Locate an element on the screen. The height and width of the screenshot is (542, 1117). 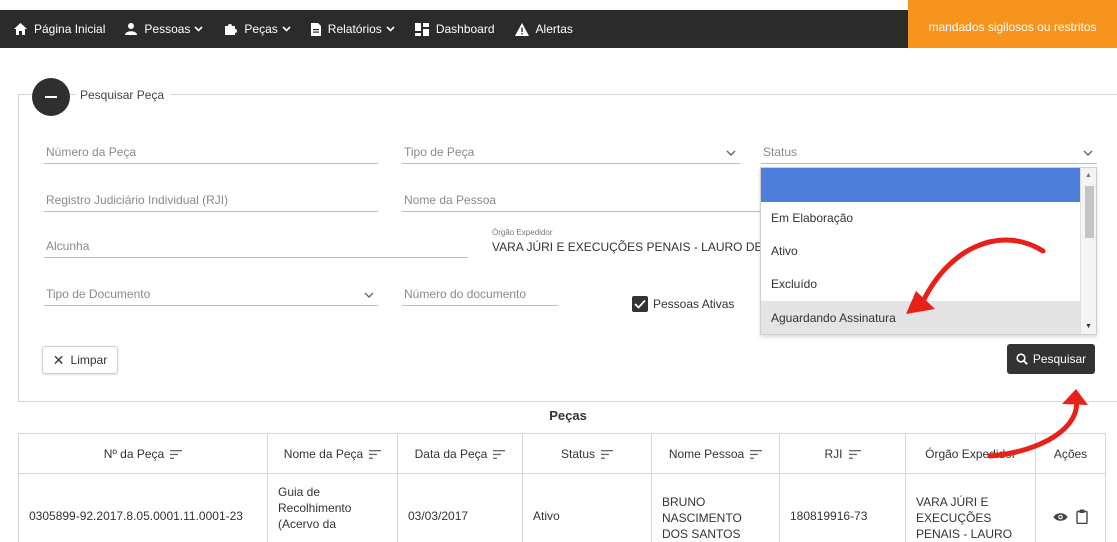
tipo-peca-select: Tipo de Peça is located at coordinates (571, 153).